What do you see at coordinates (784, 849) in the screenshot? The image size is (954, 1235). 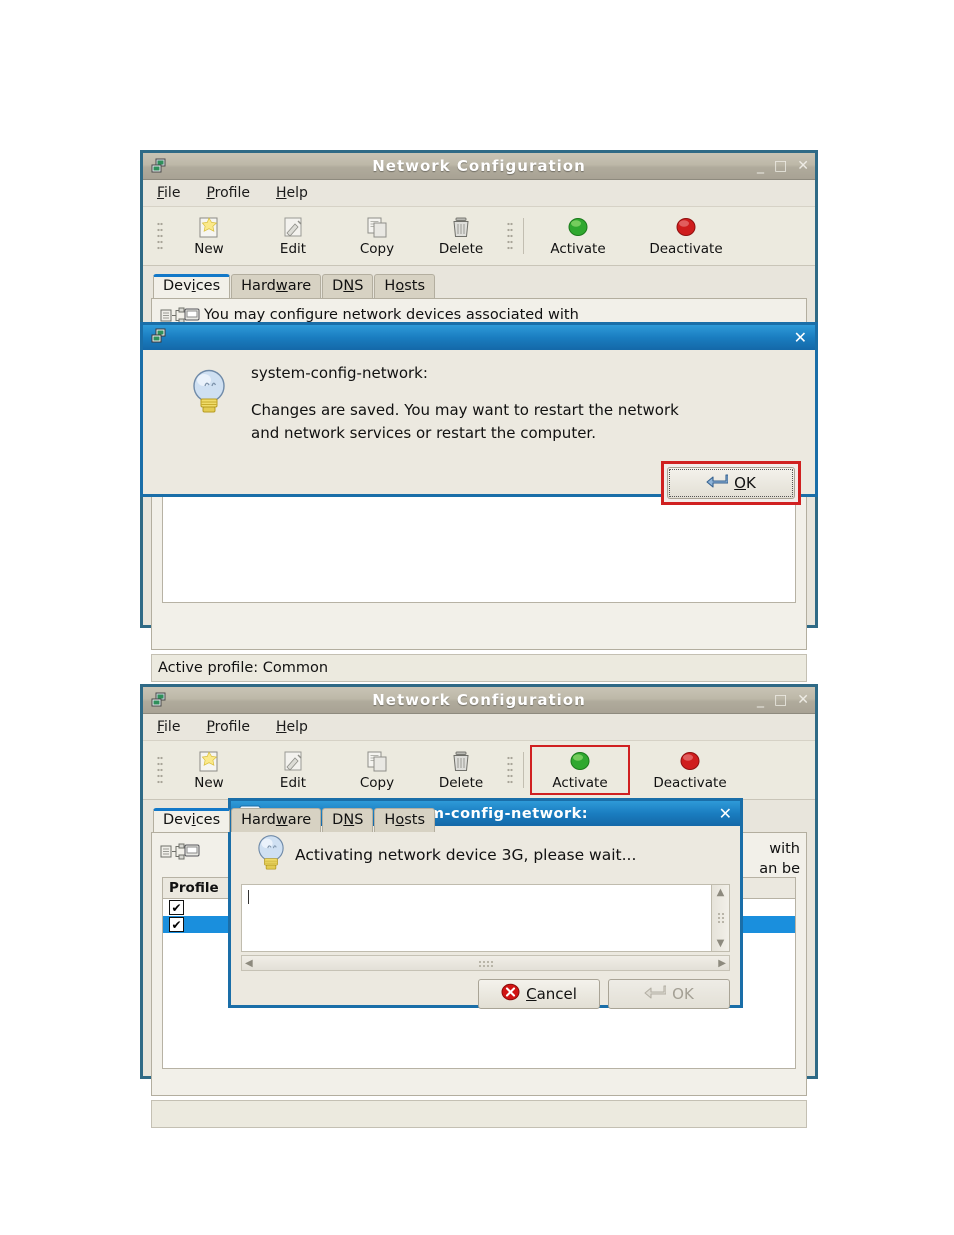 I see `devices-description-tail-1: with` at bounding box center [784, 849].